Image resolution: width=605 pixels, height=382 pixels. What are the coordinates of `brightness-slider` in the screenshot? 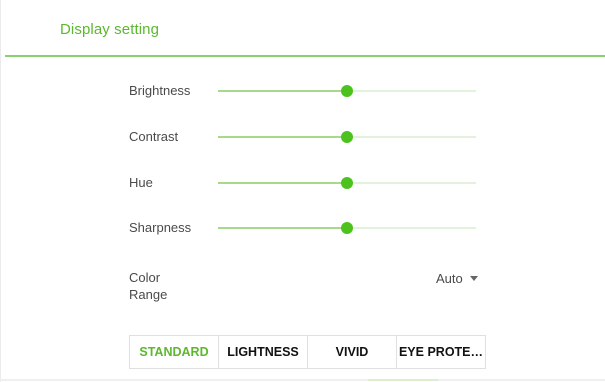 It's located at (347, 91).